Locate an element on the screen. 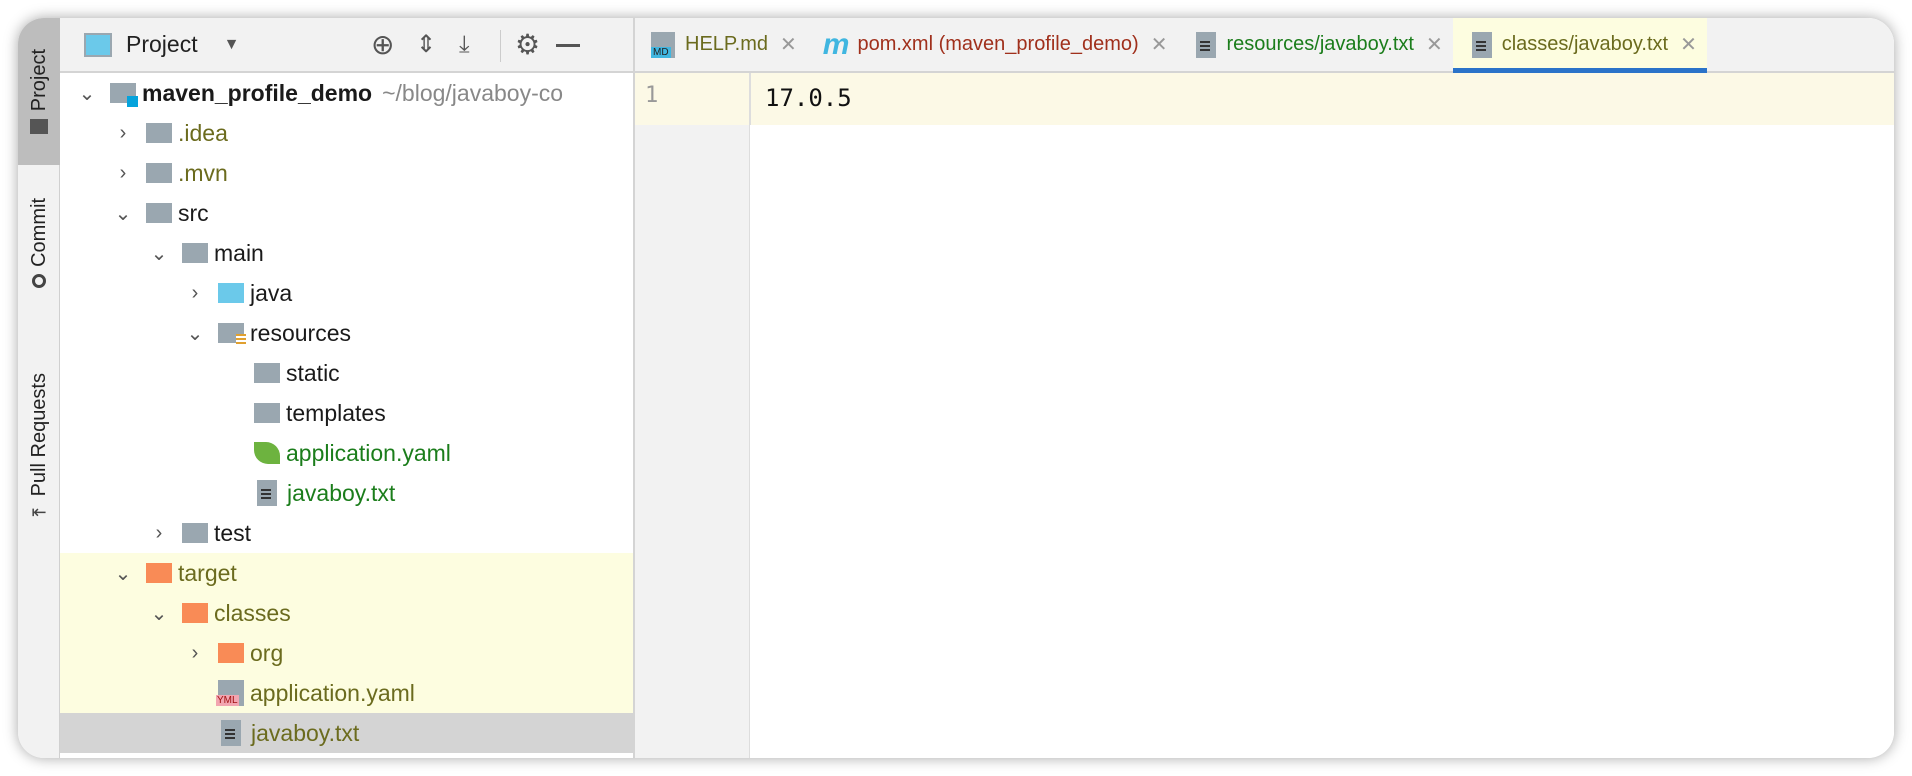 The width and height of the screenshot is (1912, 776). spring-config-icon is located at coordinates (267, 453).